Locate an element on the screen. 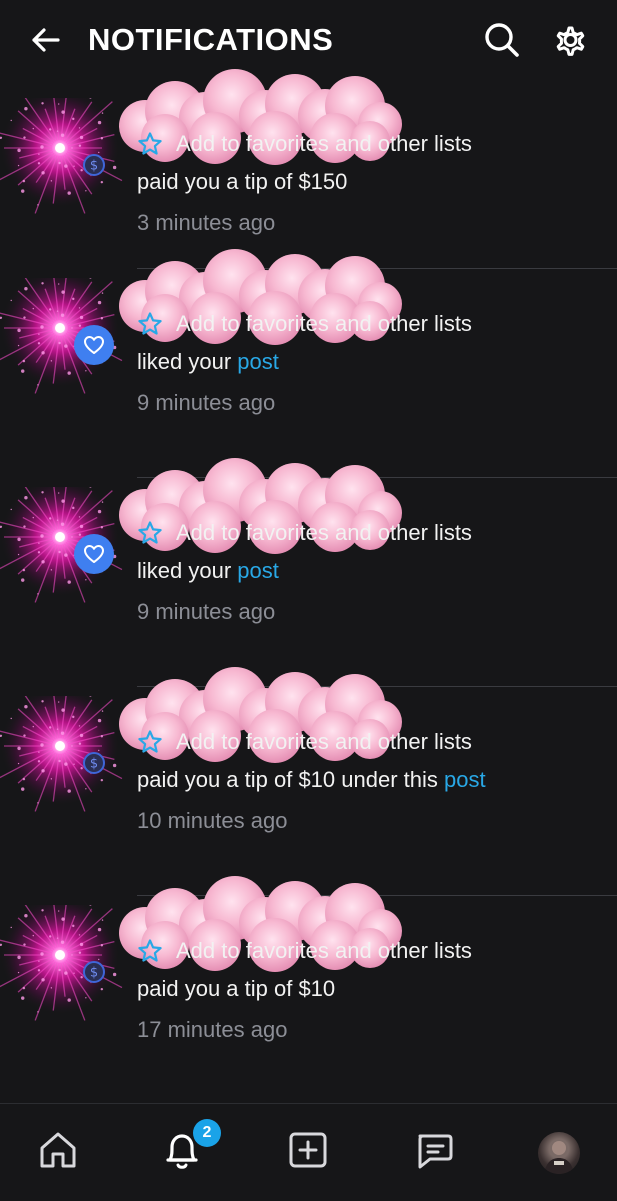 Image resolution: width=617 pixels, height=1201 pixels. notifications-count-badge: 2 is located at coordinates (207, 1133).